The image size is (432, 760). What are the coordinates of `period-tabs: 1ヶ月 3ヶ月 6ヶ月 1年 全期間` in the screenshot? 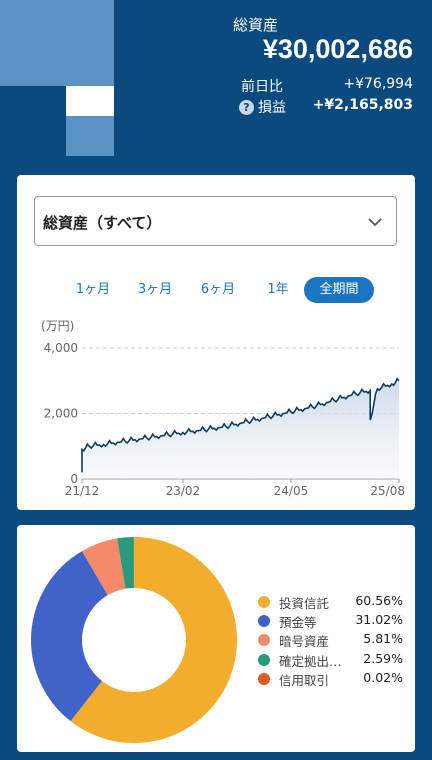 It's located at (216, 290).